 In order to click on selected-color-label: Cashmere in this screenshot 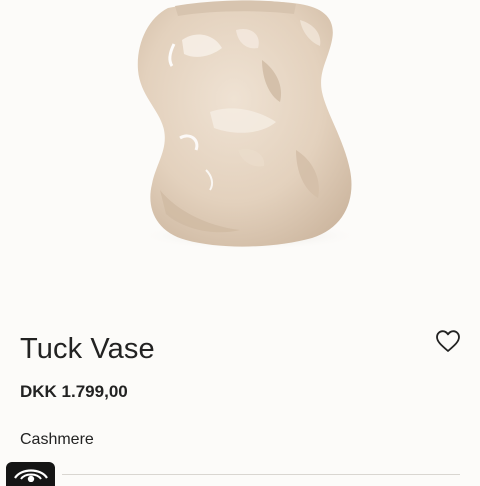, I will do `click(57, 439)`.